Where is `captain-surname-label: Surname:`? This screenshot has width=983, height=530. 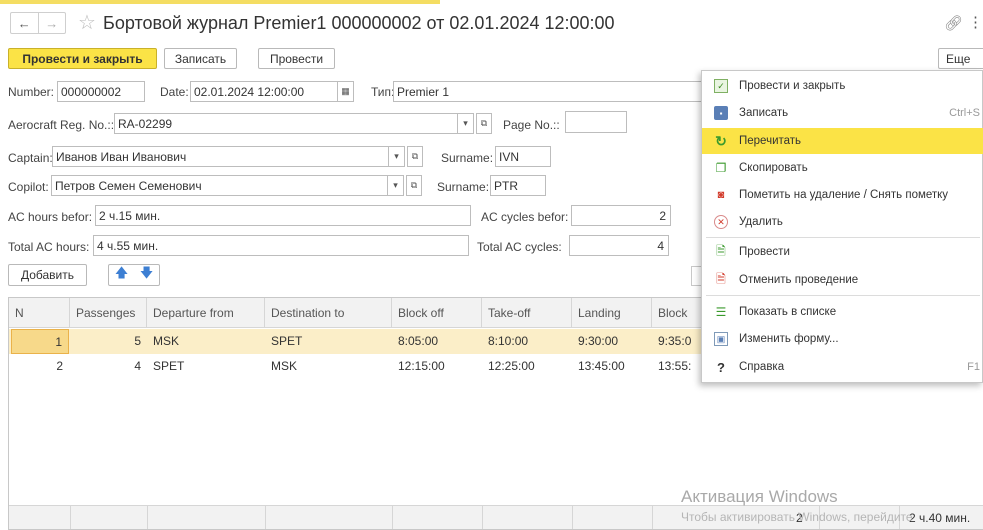 captain-surname-label: Surname: is located at coordinates (467, 158).